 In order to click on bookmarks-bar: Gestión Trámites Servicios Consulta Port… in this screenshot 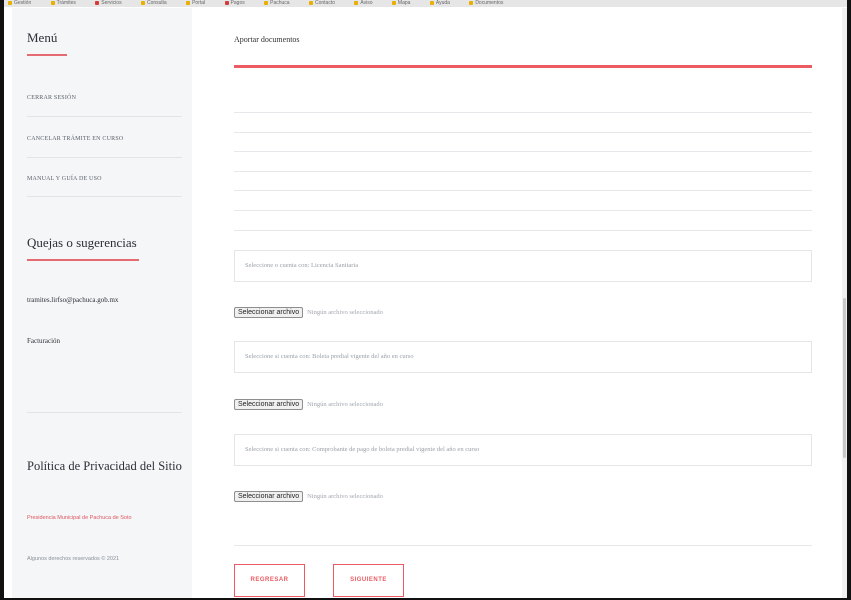, I will do `click(425, 3)`.